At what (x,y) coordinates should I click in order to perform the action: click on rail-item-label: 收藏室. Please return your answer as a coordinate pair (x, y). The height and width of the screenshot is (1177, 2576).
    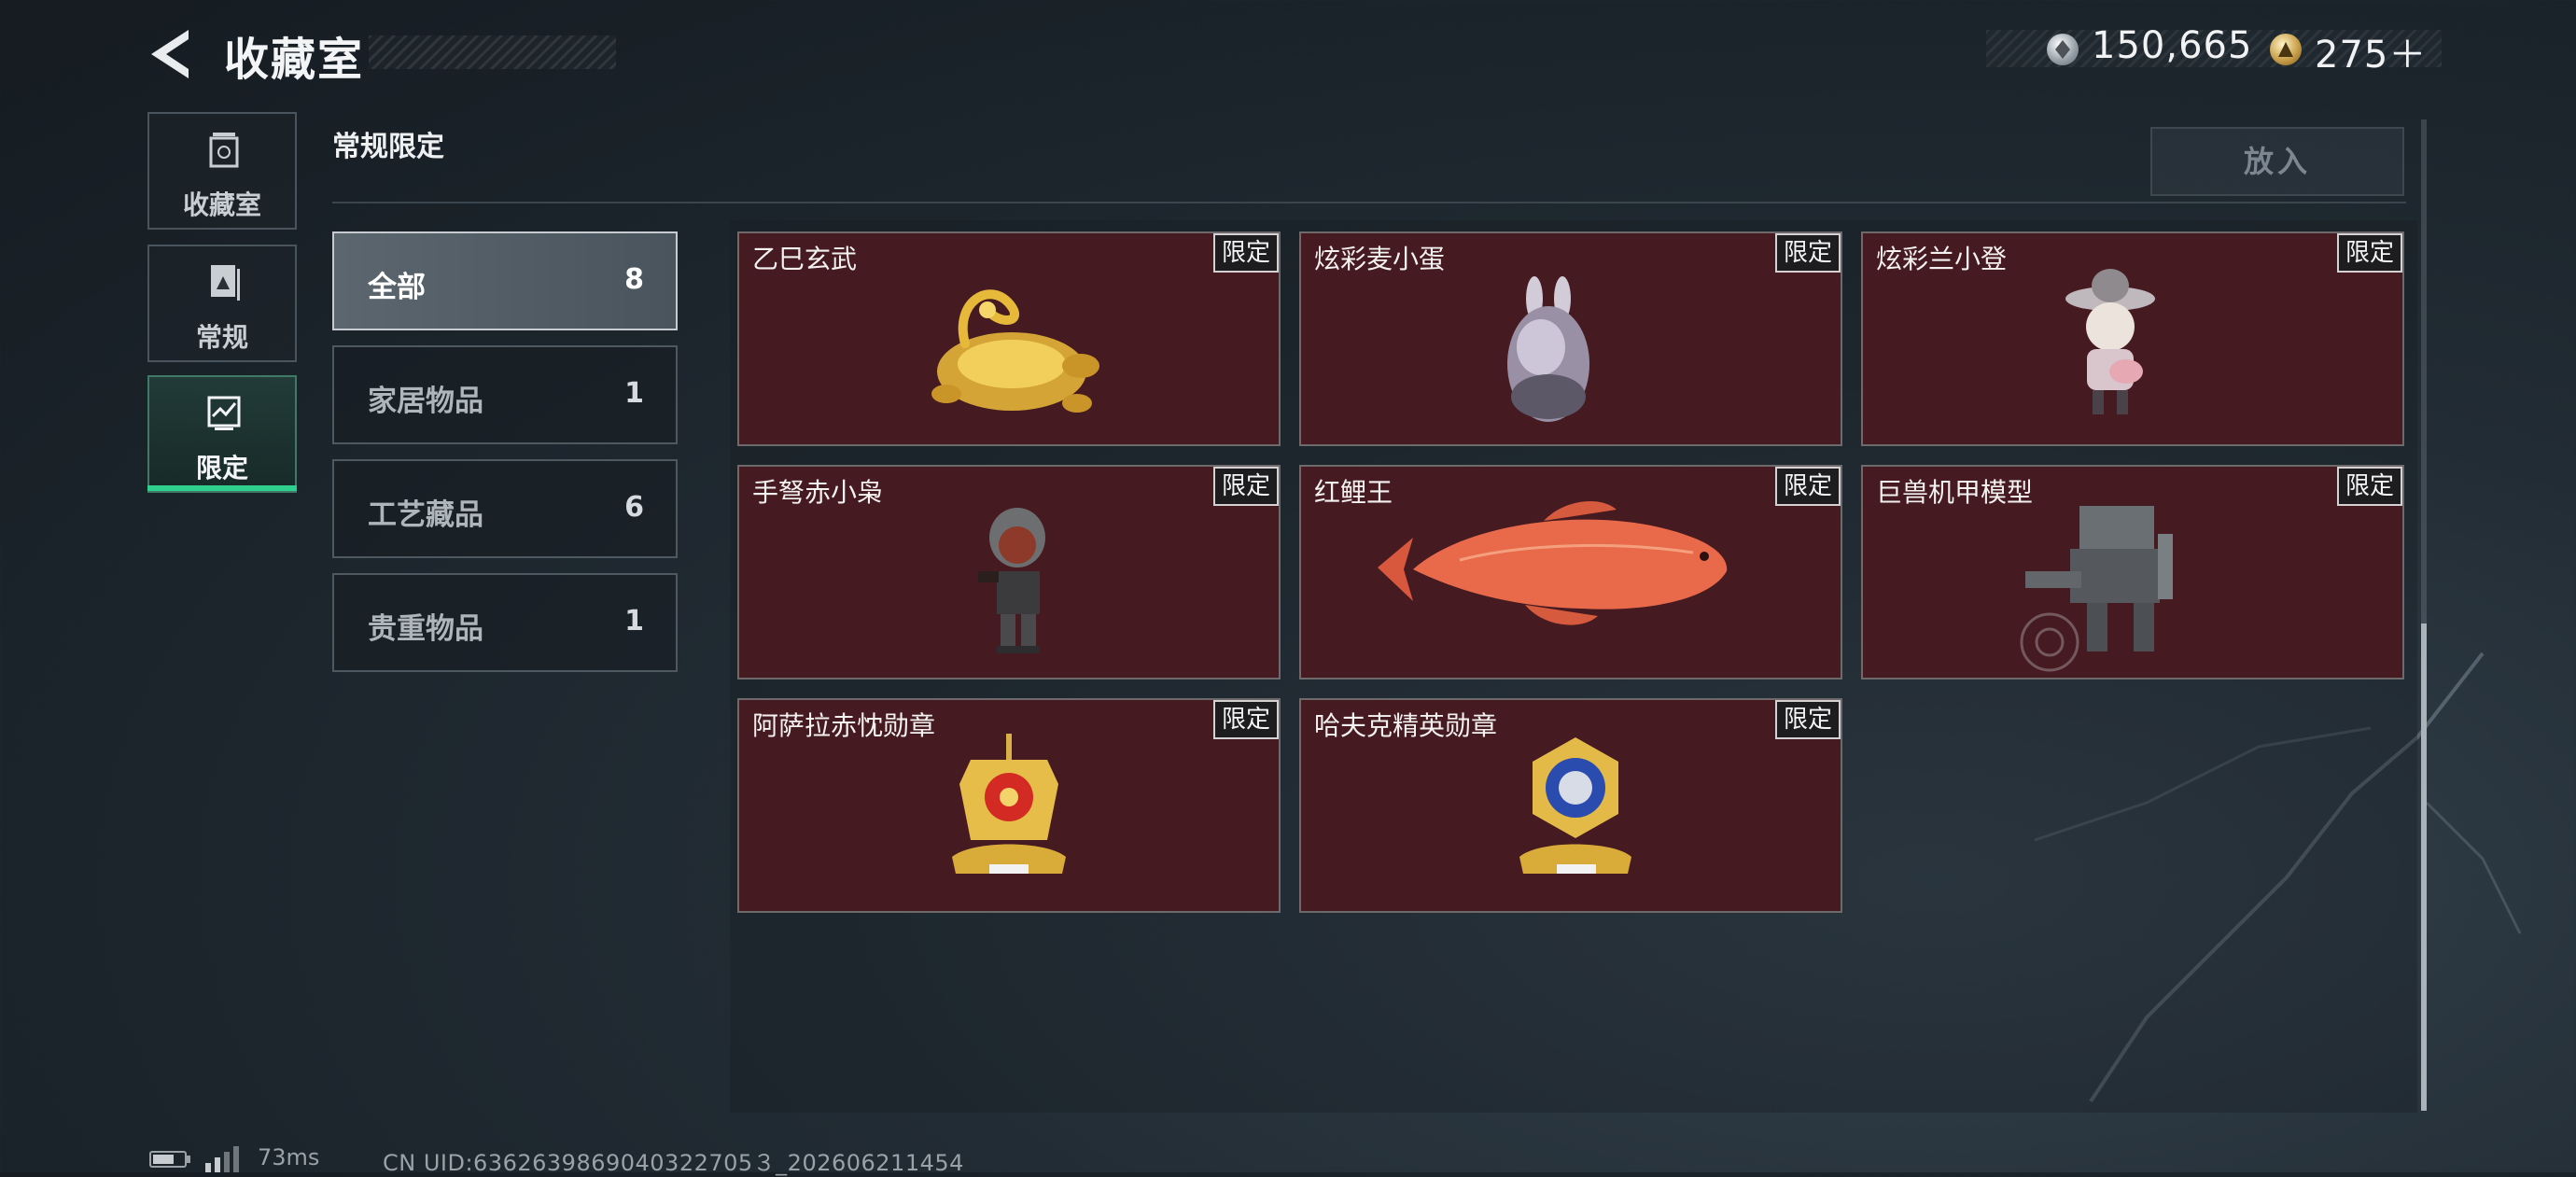
    Looking at the image, I should click on (221, 205).